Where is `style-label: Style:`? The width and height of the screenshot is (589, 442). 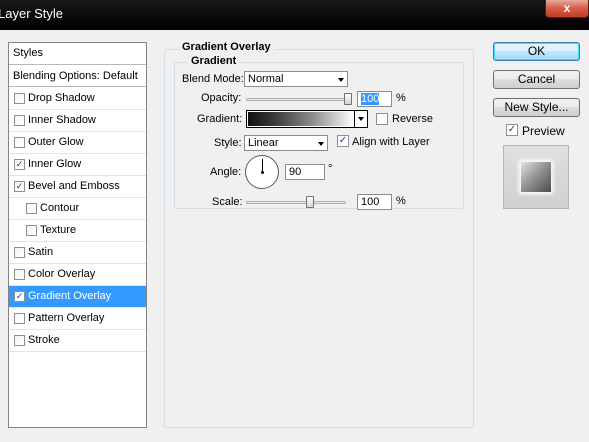 style-label: Style: is located at coordinates (228, 143).